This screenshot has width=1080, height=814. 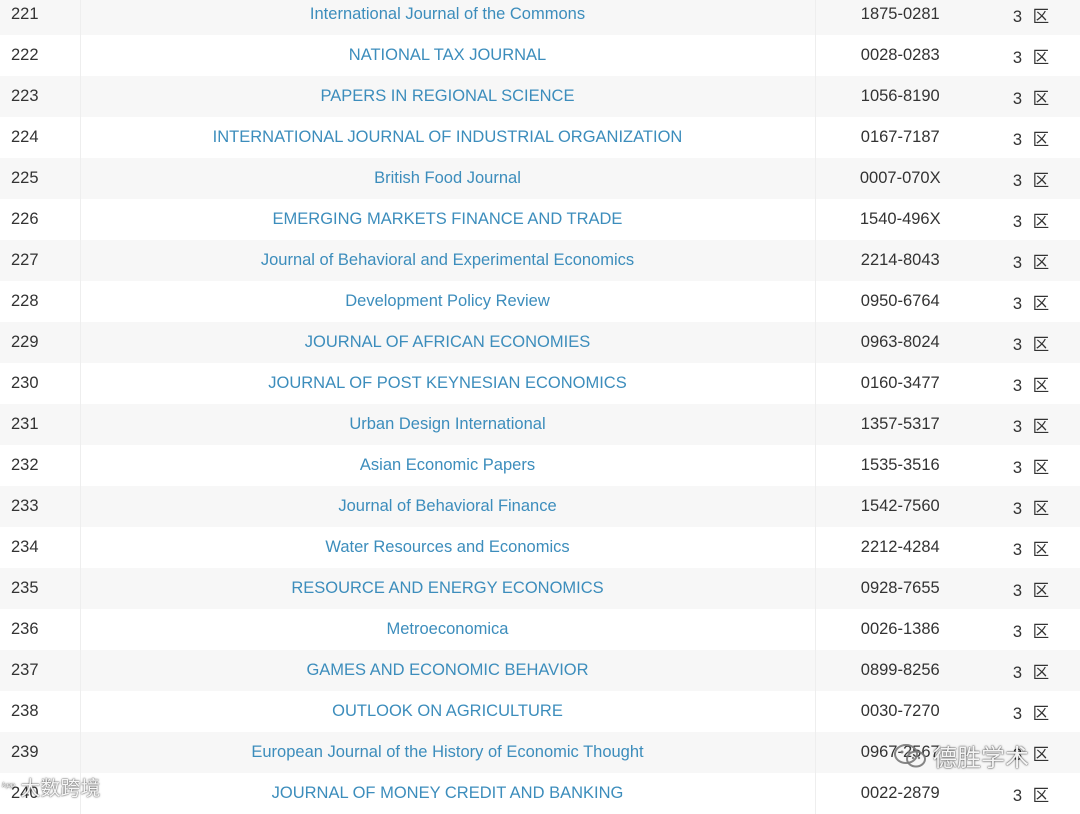 I want to click on title-cell: Metroeconomica, so click(x=447, y=629).